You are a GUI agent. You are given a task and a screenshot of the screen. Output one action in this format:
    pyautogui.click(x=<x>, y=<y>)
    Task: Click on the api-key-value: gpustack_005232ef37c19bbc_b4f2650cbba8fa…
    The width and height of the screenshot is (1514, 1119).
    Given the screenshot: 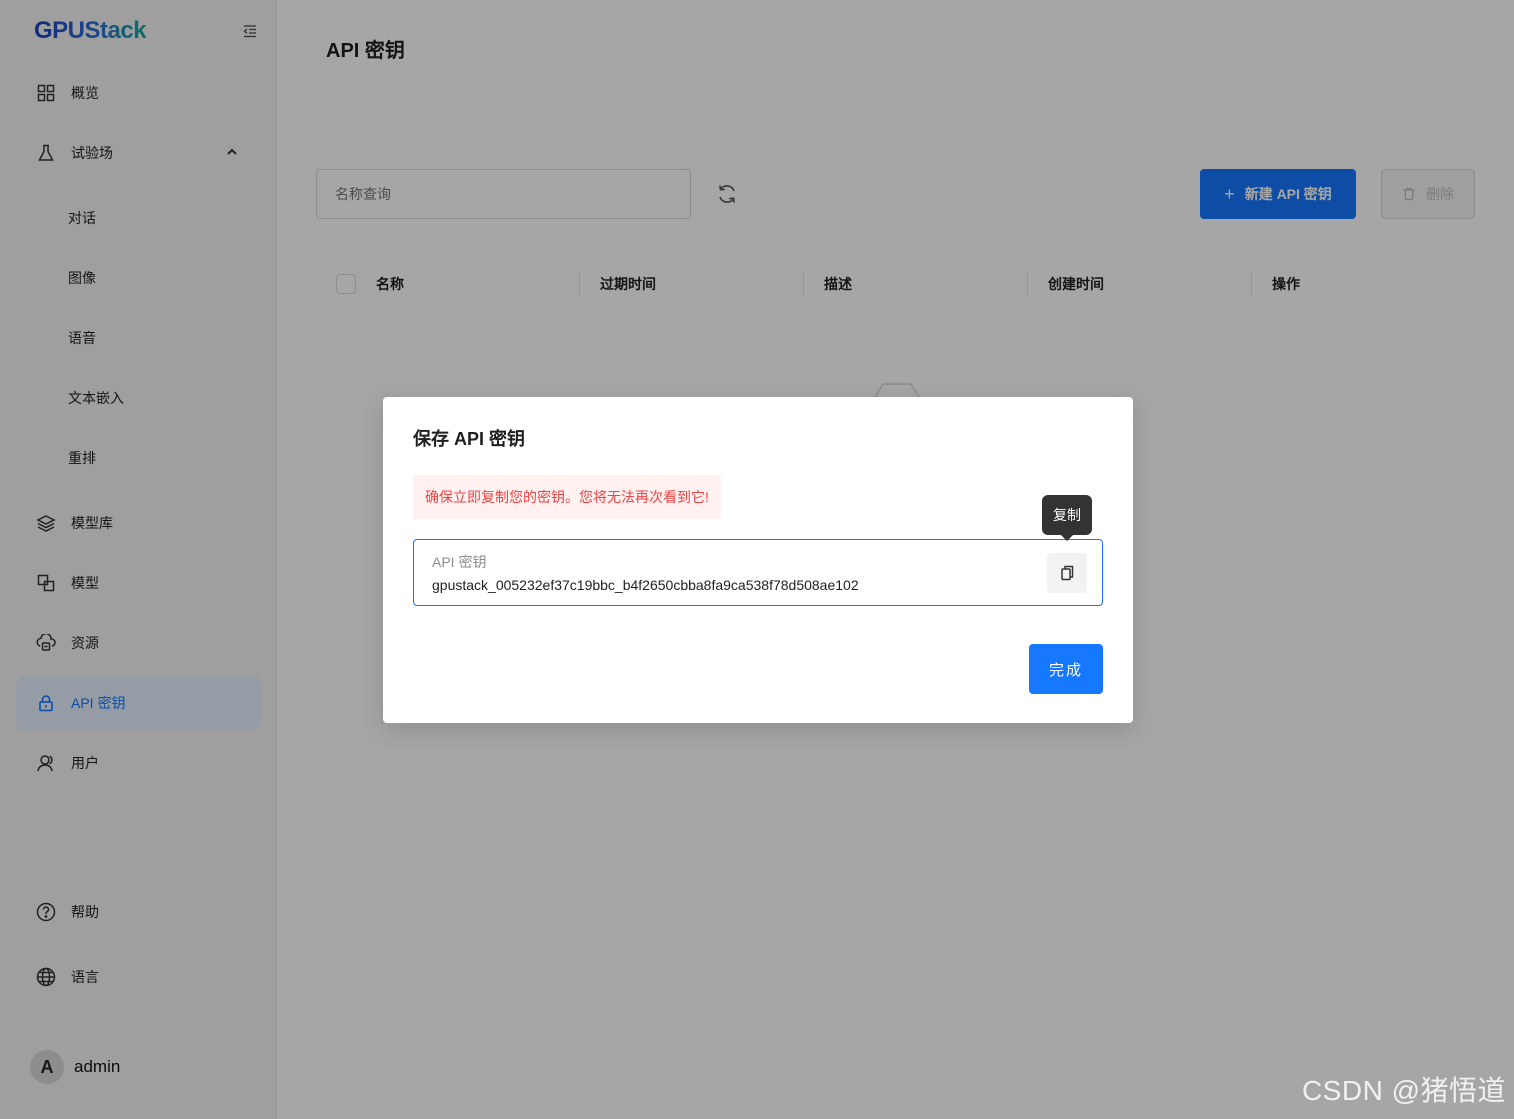 What is the action you would take?
    pyautogui.click(x=645, y=585)
    